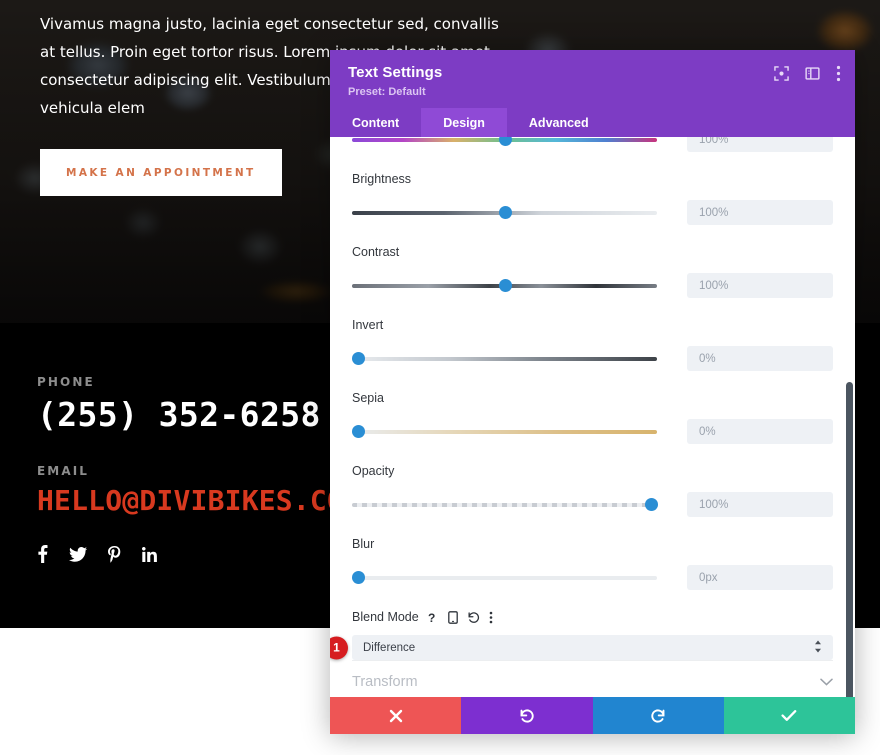 This screenshot has width=880, height=755. I want to click on brightness-label: Brightness, so click(382, 179).